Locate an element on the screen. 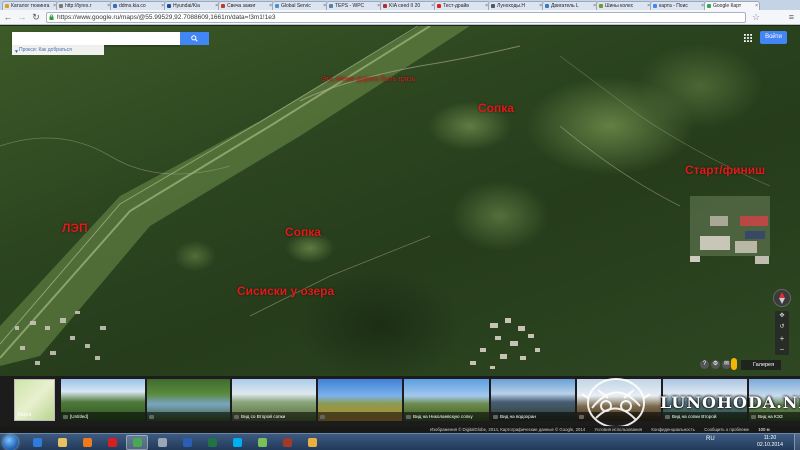 The image size is (800, 450). paint-icon-glyph is located at coordinates (287, 442).